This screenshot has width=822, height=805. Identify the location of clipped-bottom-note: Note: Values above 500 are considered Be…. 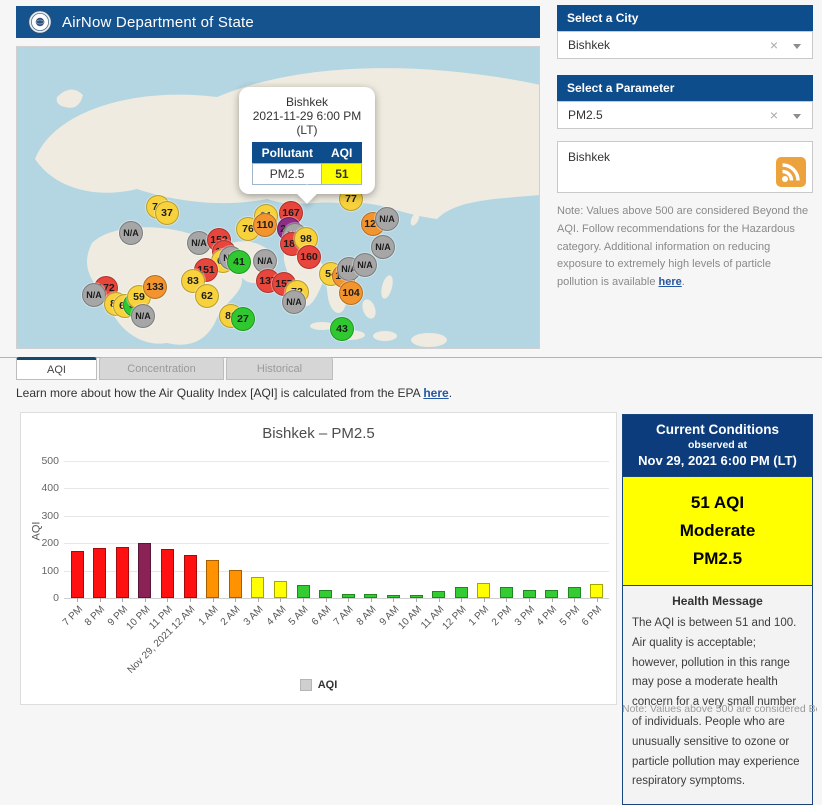
(719, 709).